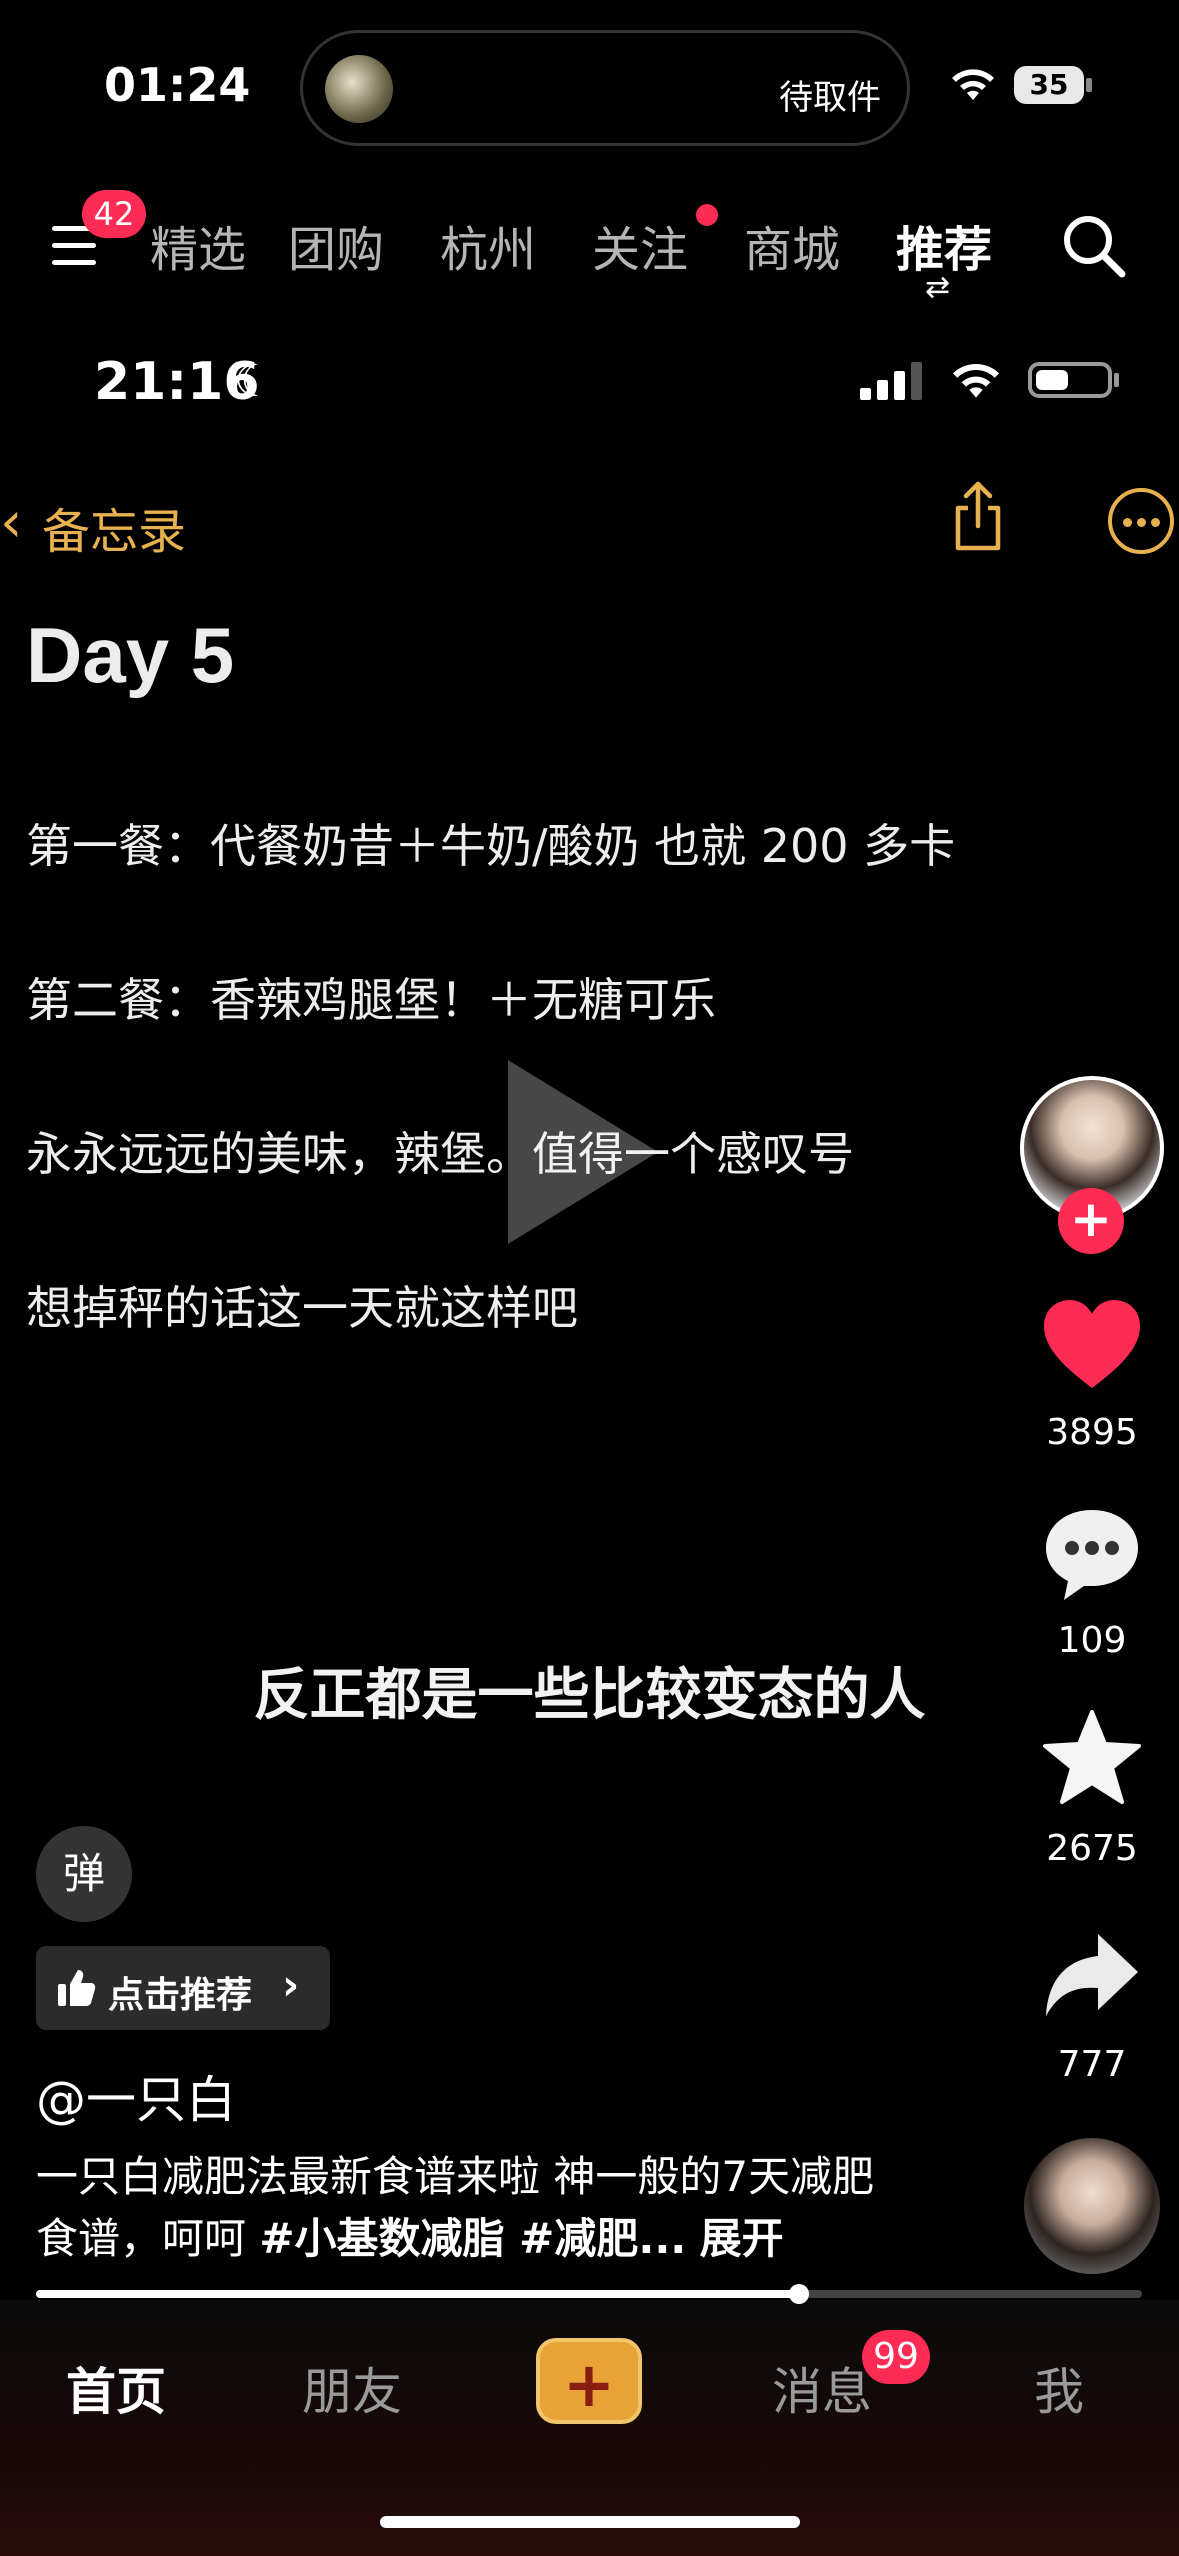 The image size is (1179, 2556). What do you see at coordinates (254, 381) in the screenshot?
I see `moon-icon: ☾` at bounding box center [254, 381].